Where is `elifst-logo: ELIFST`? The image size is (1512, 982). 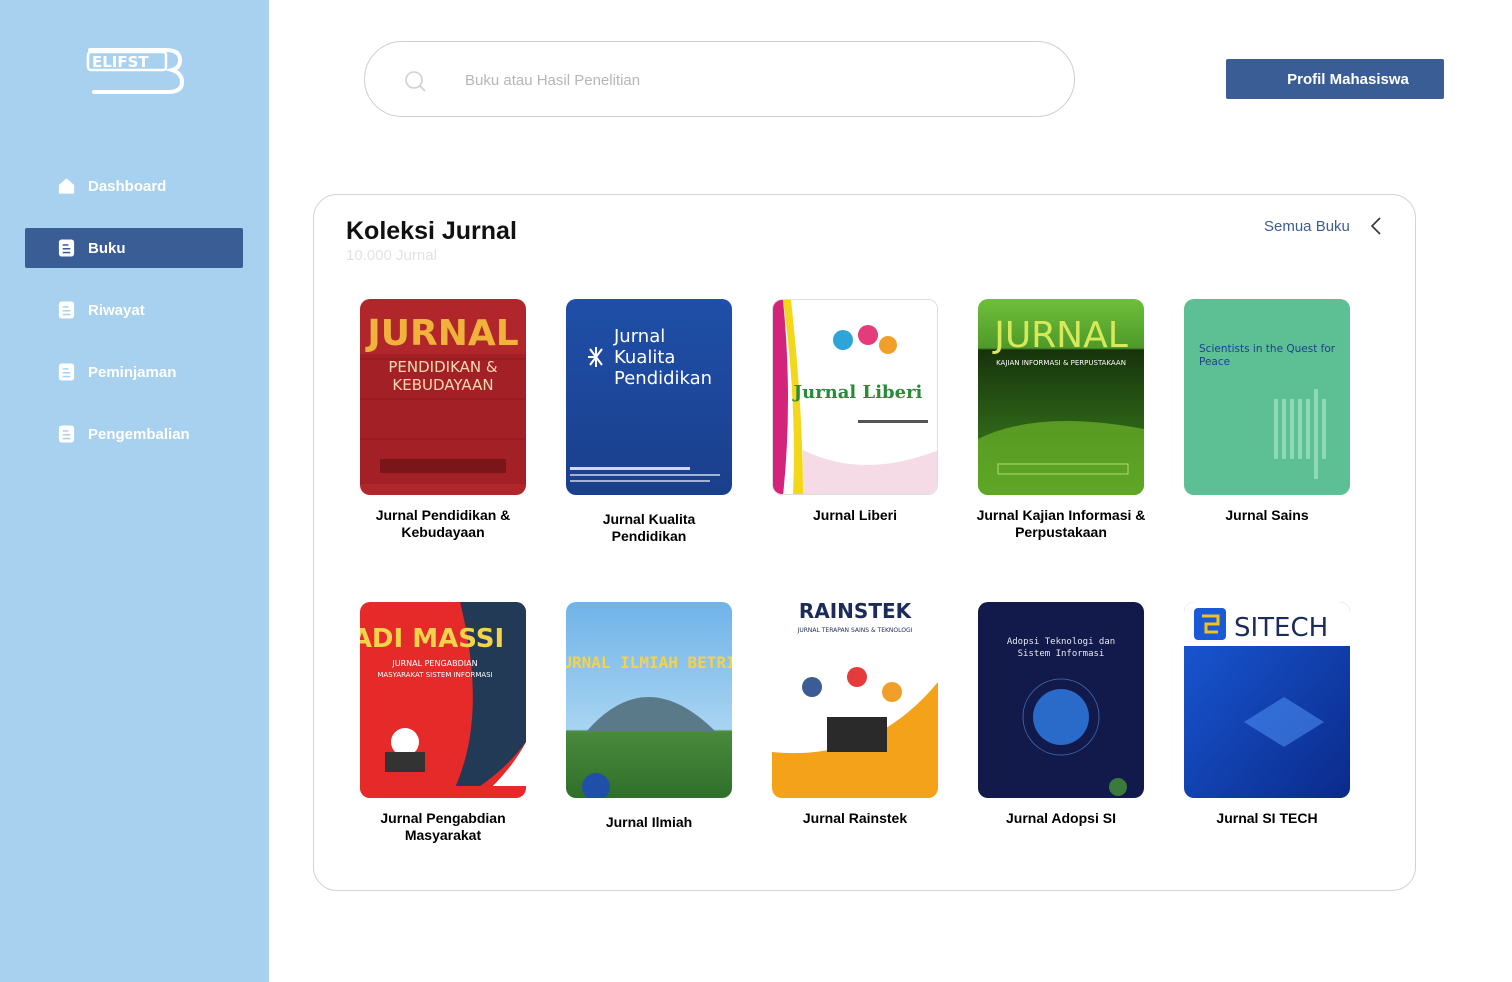 elifst-logo: ELIFST is located at coordinates (134, 68).